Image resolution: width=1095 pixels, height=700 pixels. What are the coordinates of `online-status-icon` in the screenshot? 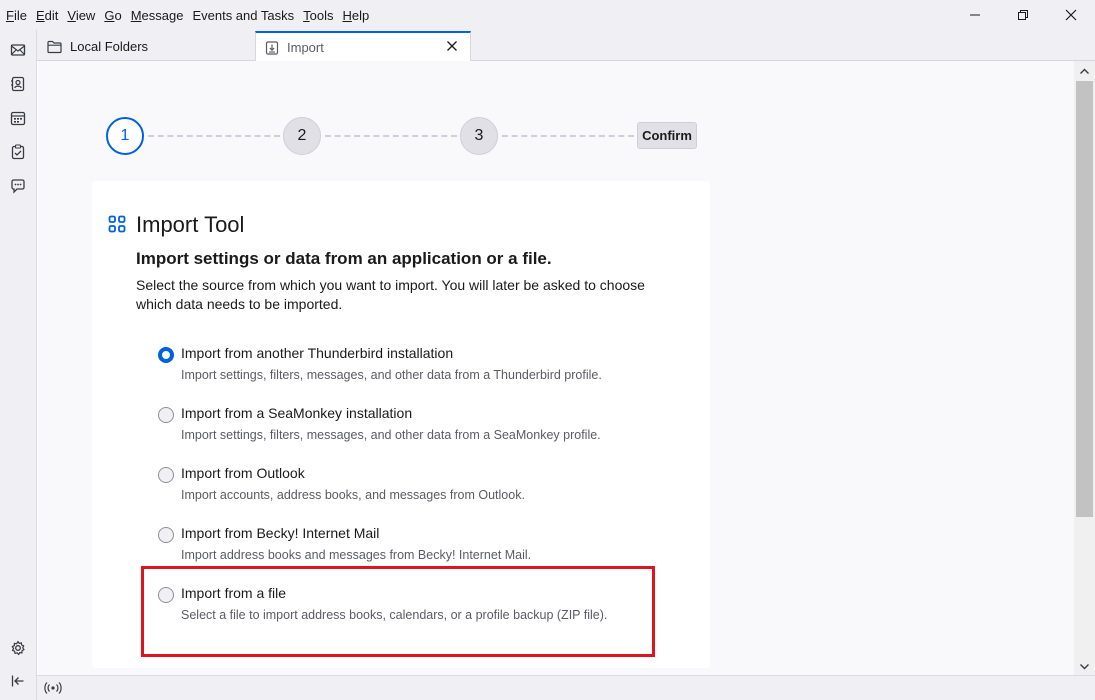 It's located at (53, 688).